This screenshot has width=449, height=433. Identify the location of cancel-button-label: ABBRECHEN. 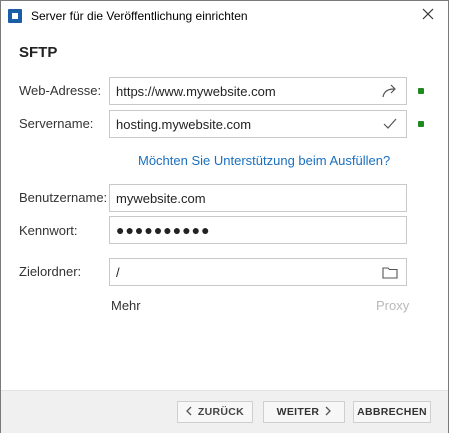
(392, 412).